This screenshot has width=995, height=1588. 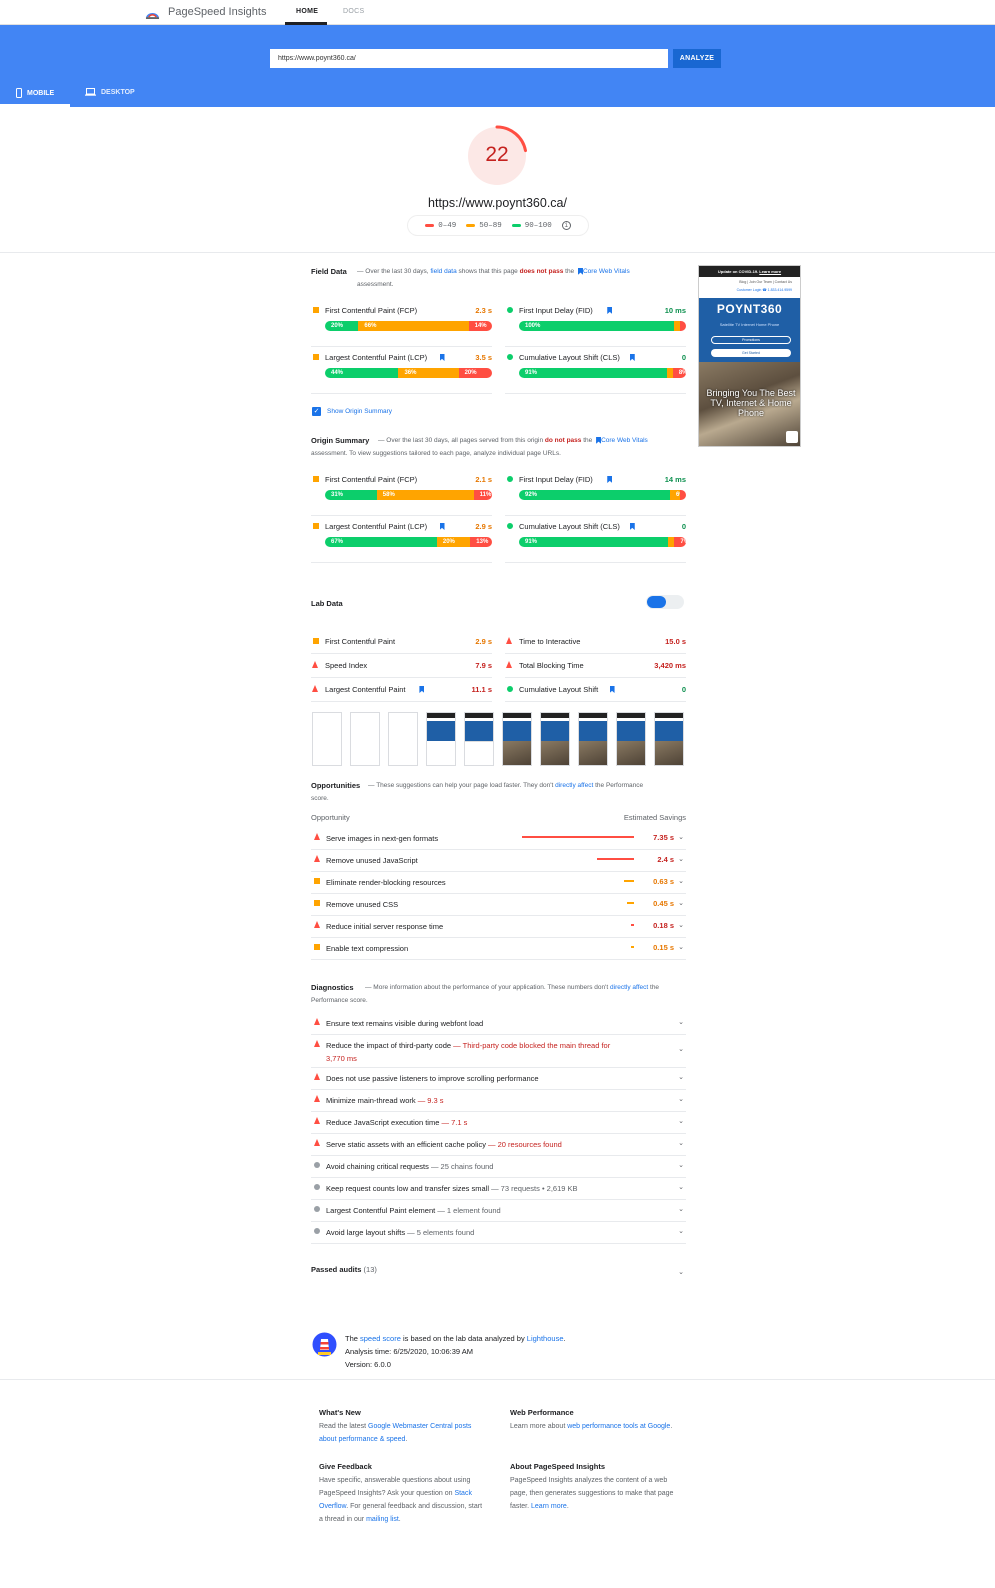 What do you see at coordinates (389, 1045) in the screenshot?
I see `diagnostic-name: Reduce the impact of third-party code` at bounding box center [389, 1045].